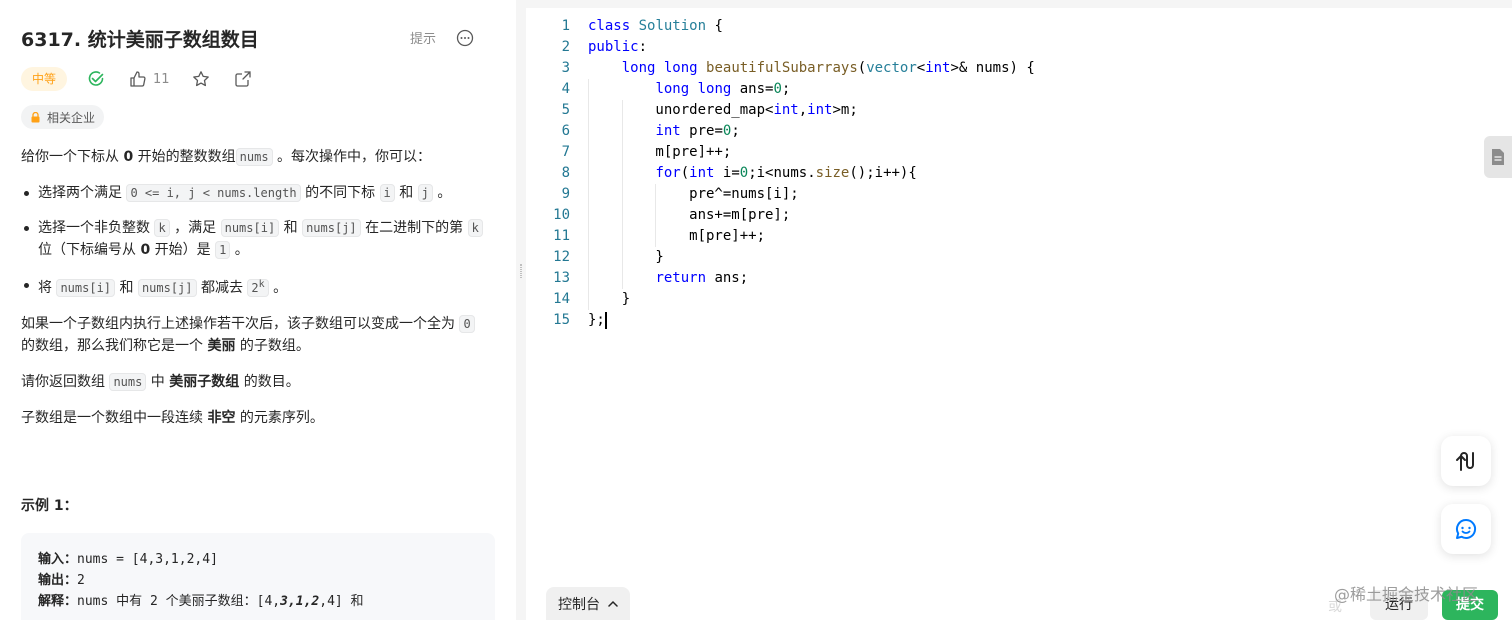 The height and width of the screenshot is (620, 1512). What do you see at coordinates (35, 116) in the screenshot?
I see `lock-icon` at bounding box center [35, 116].